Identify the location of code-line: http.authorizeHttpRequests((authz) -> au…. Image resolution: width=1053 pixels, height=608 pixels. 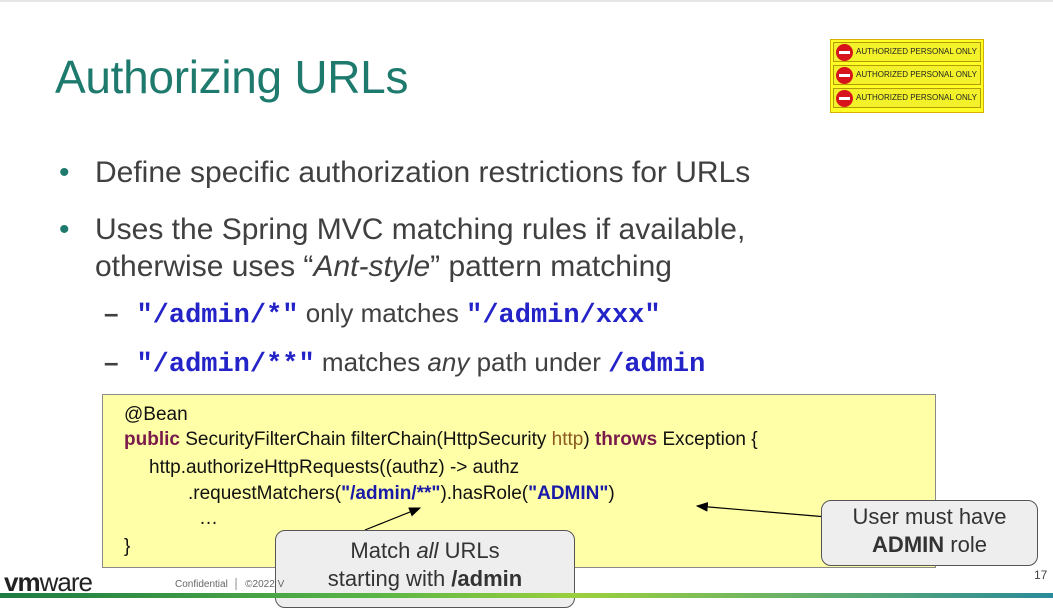
(334, 467).